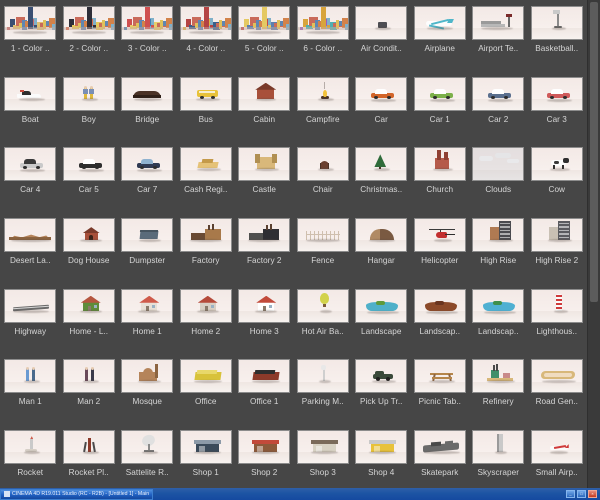  I want to click on asset-cell: Shop 4, so click(381, 457).